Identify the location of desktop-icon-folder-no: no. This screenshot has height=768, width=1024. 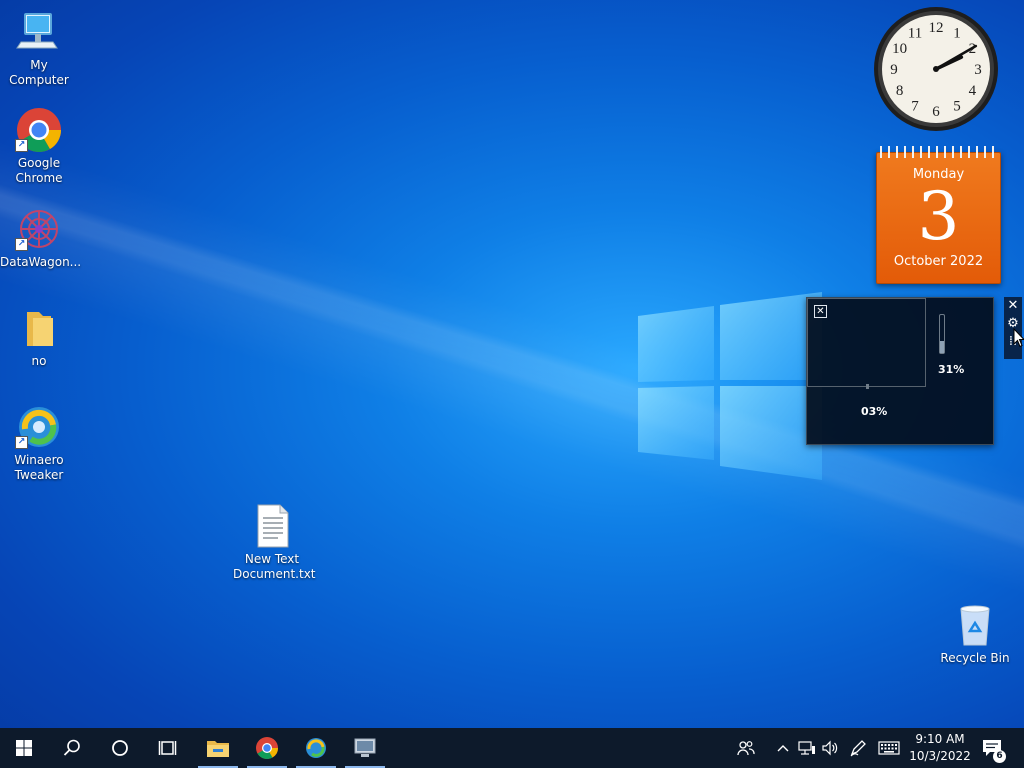
(39, 336).